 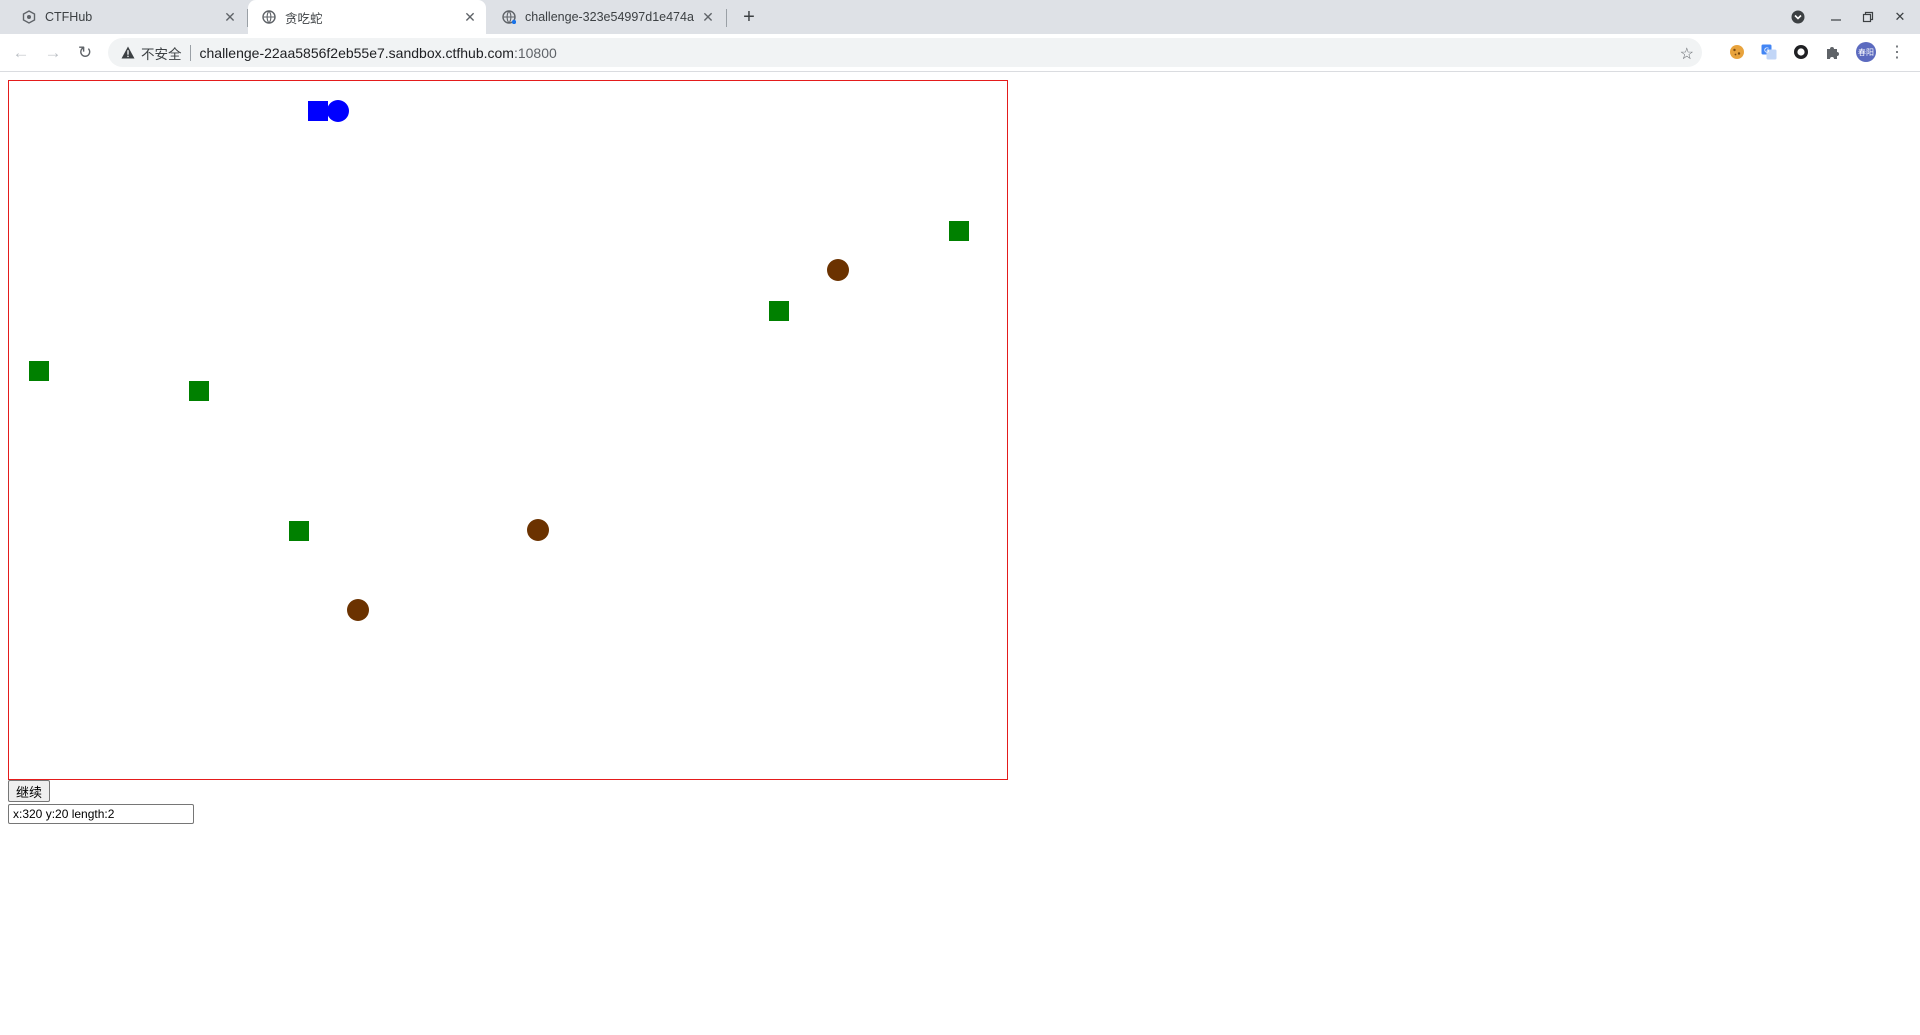 What do you see at coordinates (101, 814) in the screenshot?
I see `position-status-field: x:320 y:20 length:2` at bounding box center [101, 814].